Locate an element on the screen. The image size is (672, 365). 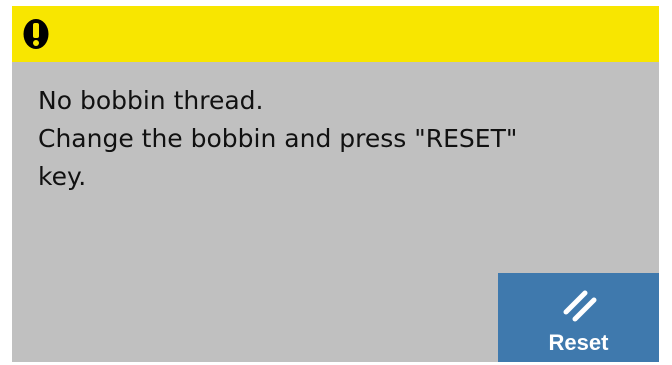
reset-slashes-icon is located at coordinates (580, 306).